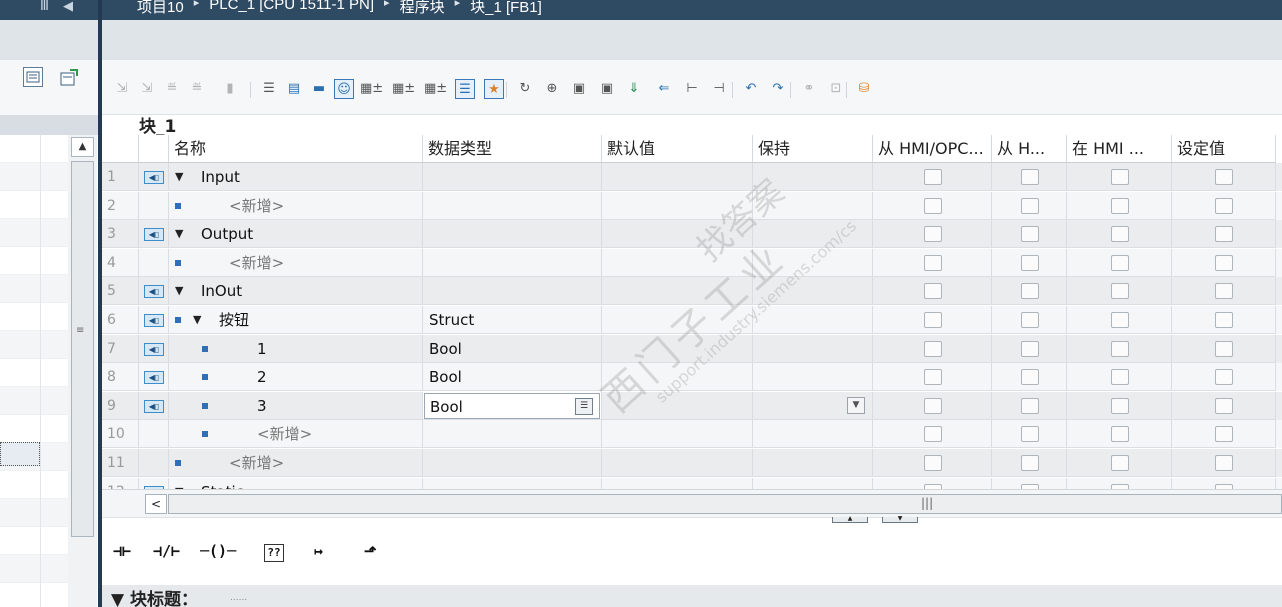 This screenshot has width=1282, height=607. I want to click on monitor-icon: ▣, so click(607, 89).